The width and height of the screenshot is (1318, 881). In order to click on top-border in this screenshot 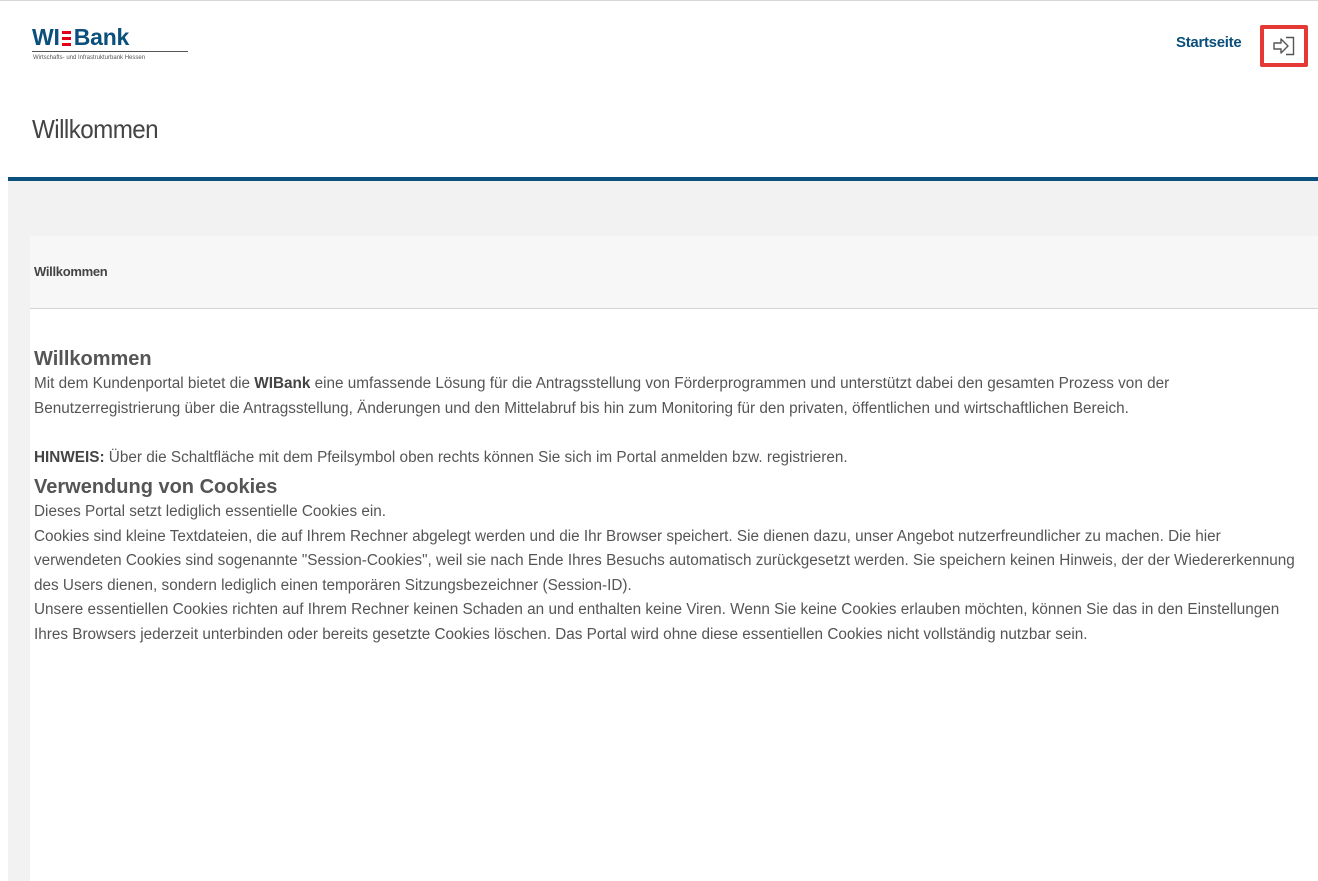, I will do `click(659, 0)`.